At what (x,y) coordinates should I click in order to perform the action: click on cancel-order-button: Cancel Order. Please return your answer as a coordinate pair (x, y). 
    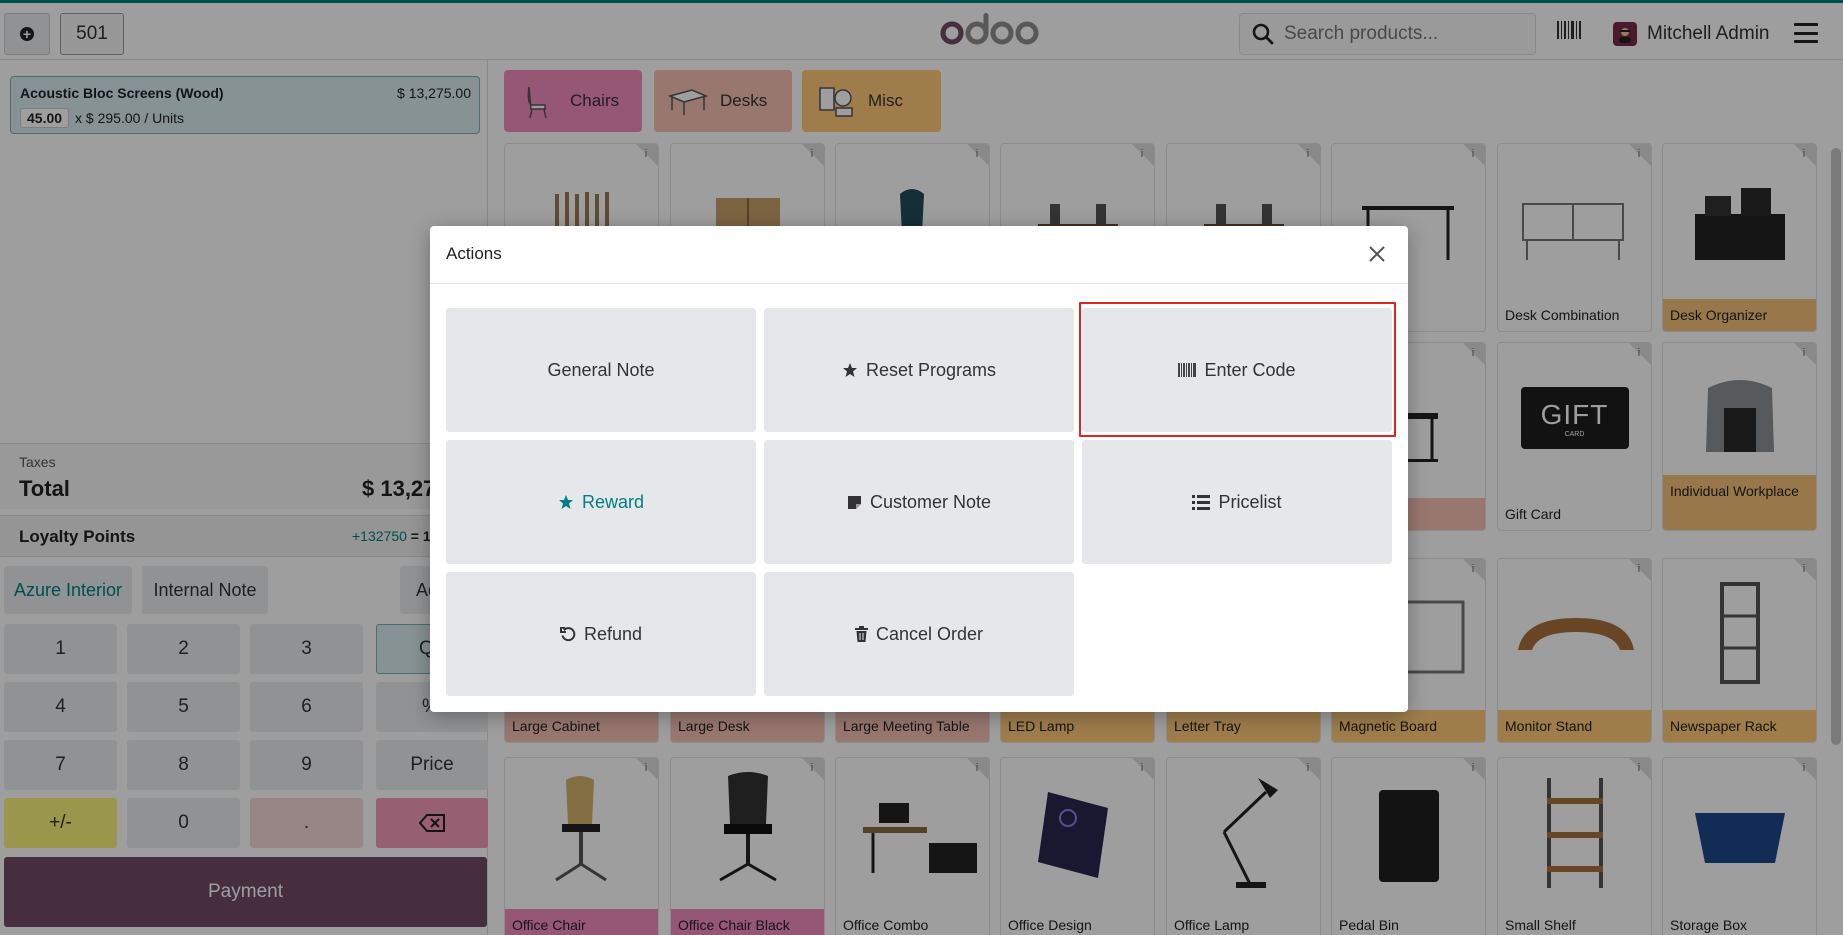
    Looking at the image, I should click on (919, 634).